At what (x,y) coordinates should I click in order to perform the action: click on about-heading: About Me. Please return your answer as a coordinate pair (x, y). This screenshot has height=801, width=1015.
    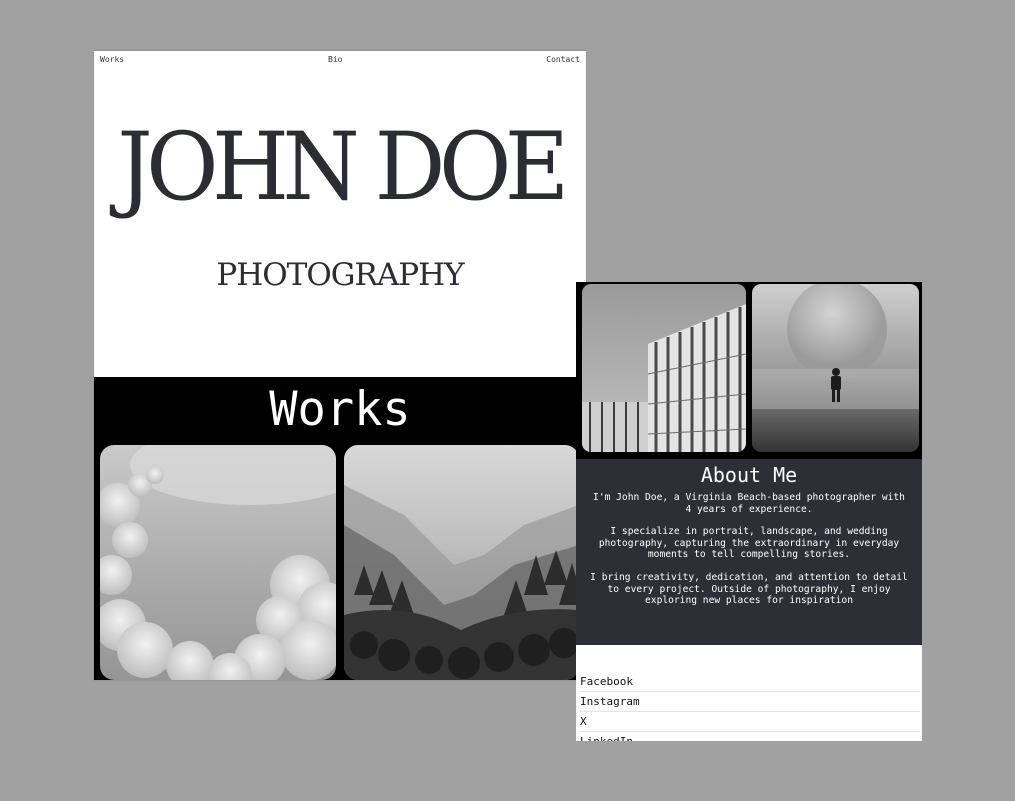
    Looking at the image, I should click on (749, 475).